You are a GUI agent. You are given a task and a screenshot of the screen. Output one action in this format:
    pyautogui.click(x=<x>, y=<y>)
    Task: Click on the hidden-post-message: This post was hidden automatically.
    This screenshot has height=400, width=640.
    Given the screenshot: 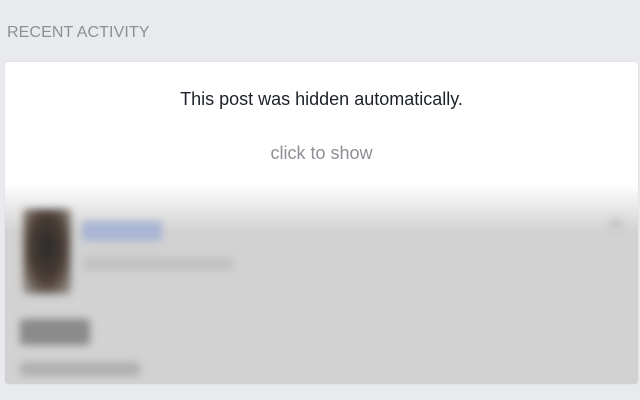 What is the action you would take?
    pyautogui.click(x=321, y=99)
    